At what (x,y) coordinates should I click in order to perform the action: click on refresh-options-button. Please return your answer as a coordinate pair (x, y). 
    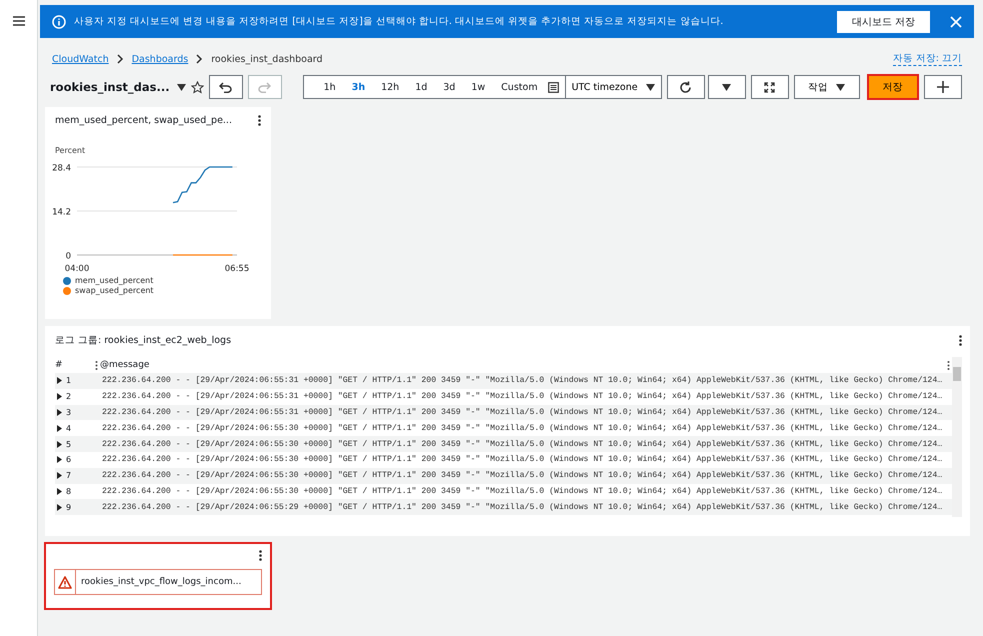
    Looking at the image, I should click on (727, 87).